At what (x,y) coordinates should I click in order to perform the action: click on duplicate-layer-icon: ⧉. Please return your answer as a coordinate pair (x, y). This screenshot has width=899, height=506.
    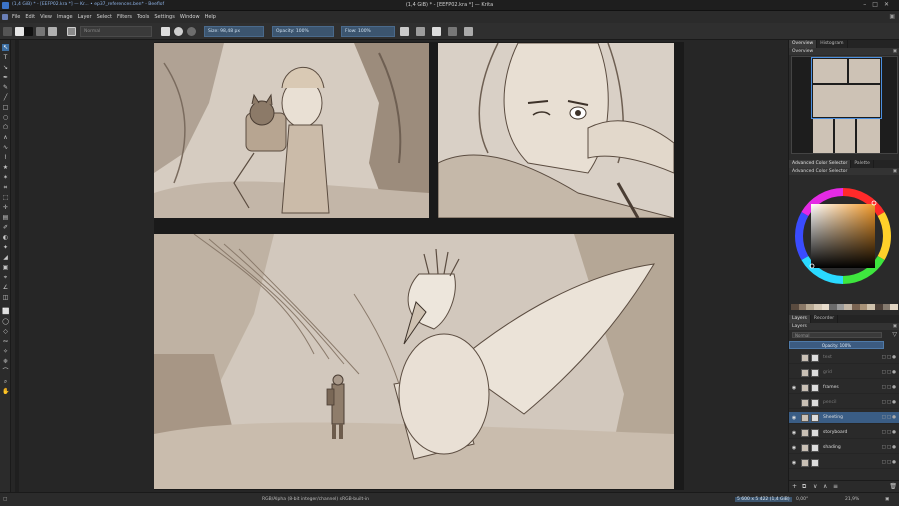
    Looking at the image, I should click on (804, 487).